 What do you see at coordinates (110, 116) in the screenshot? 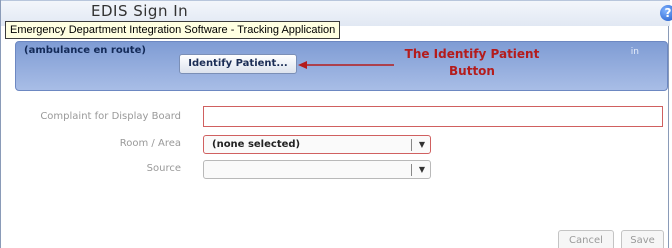
I see `complaint-label: Complaint for Display Board` at bounding box center [110, 116].